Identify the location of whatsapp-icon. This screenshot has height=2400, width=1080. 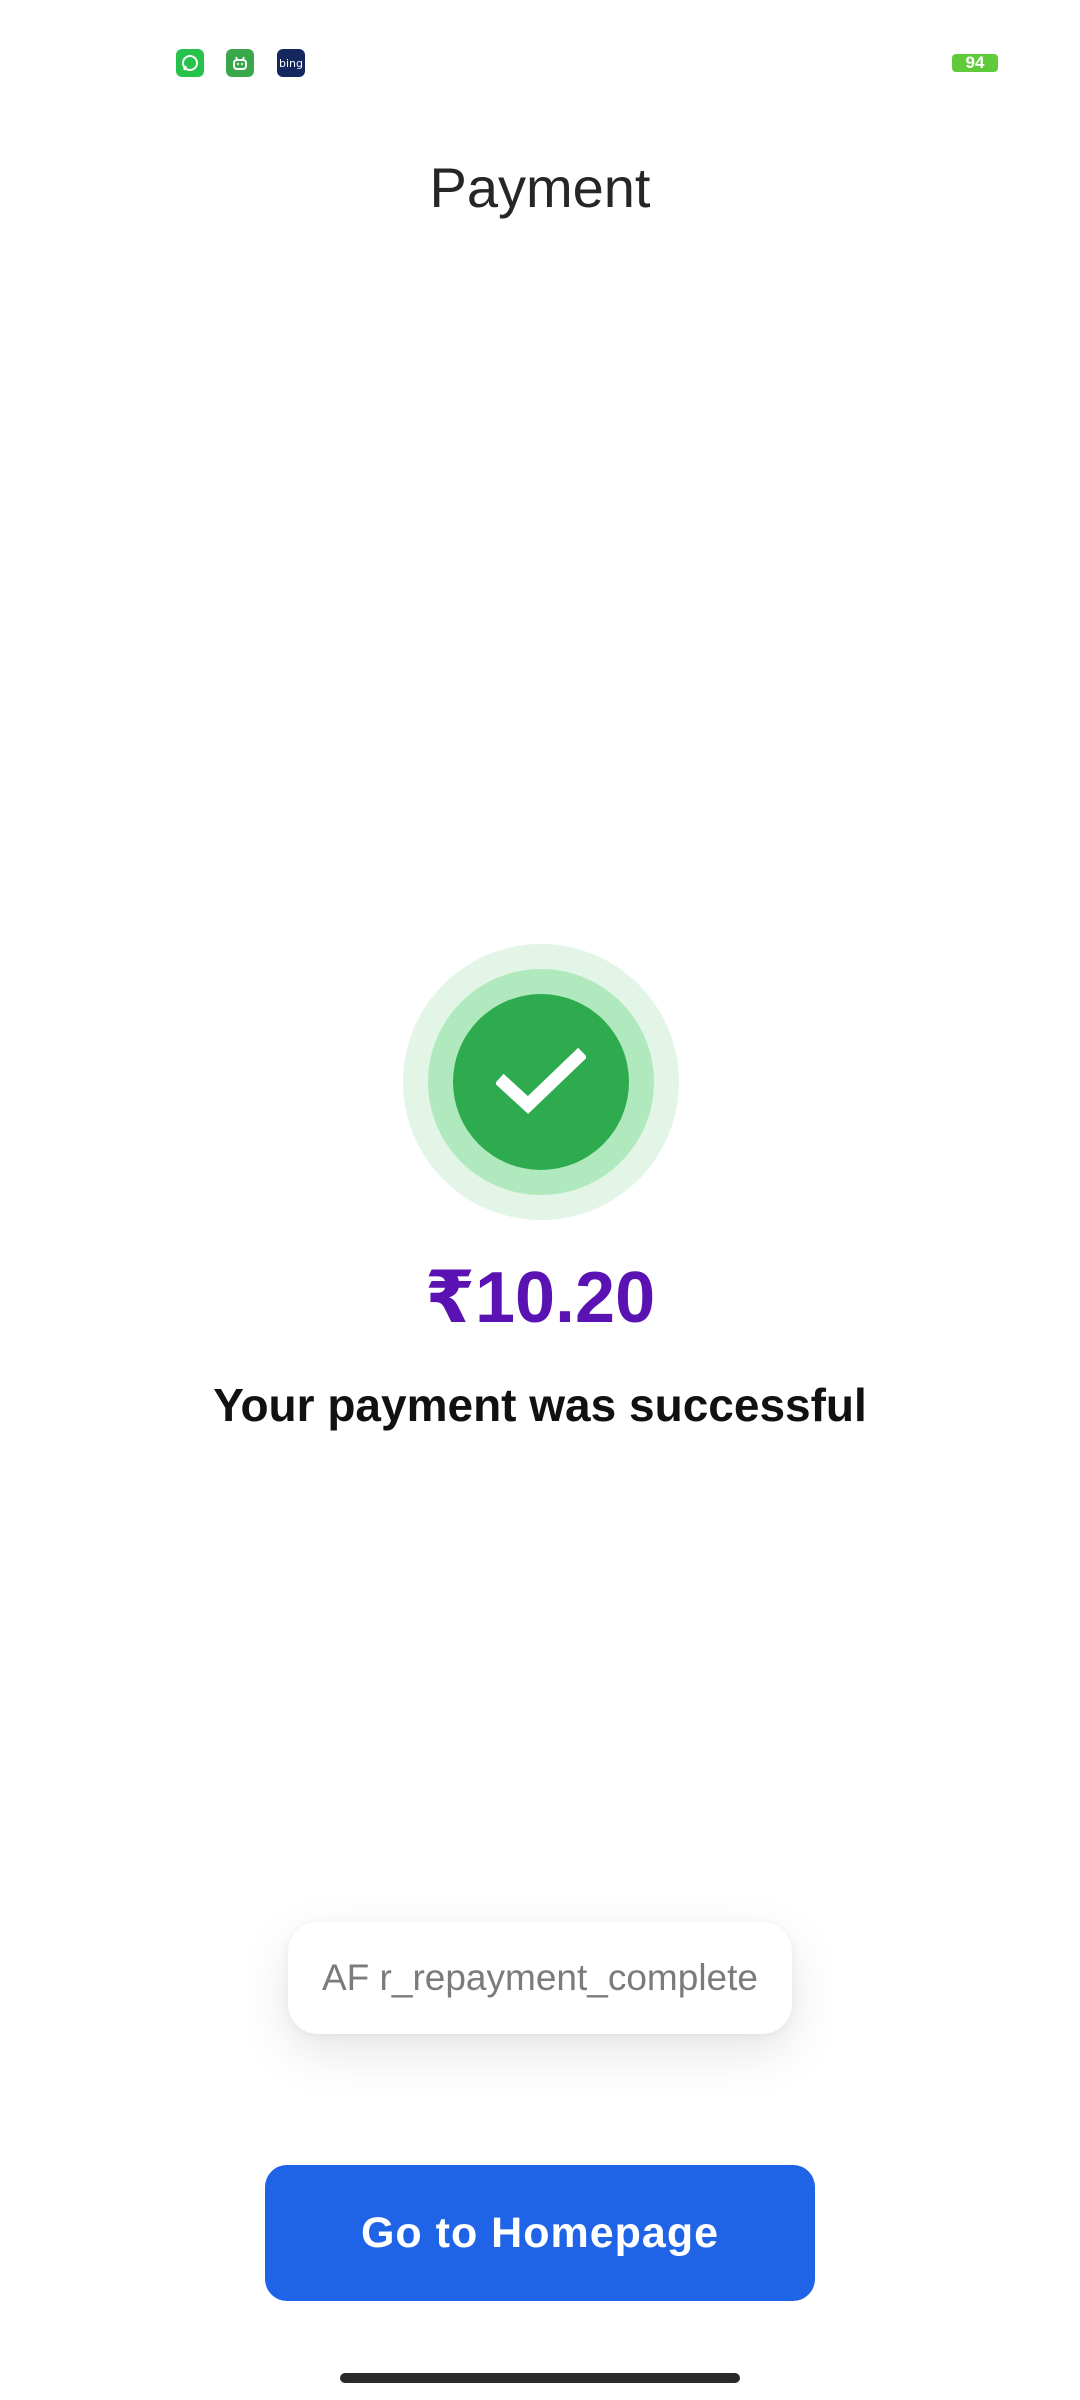
(190, 63).